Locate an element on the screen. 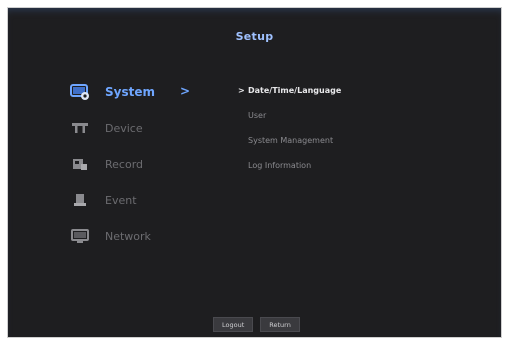 The height and width of the screenshot is (343, 507). submenu-item-label: User is located at coordinates (257, 115).